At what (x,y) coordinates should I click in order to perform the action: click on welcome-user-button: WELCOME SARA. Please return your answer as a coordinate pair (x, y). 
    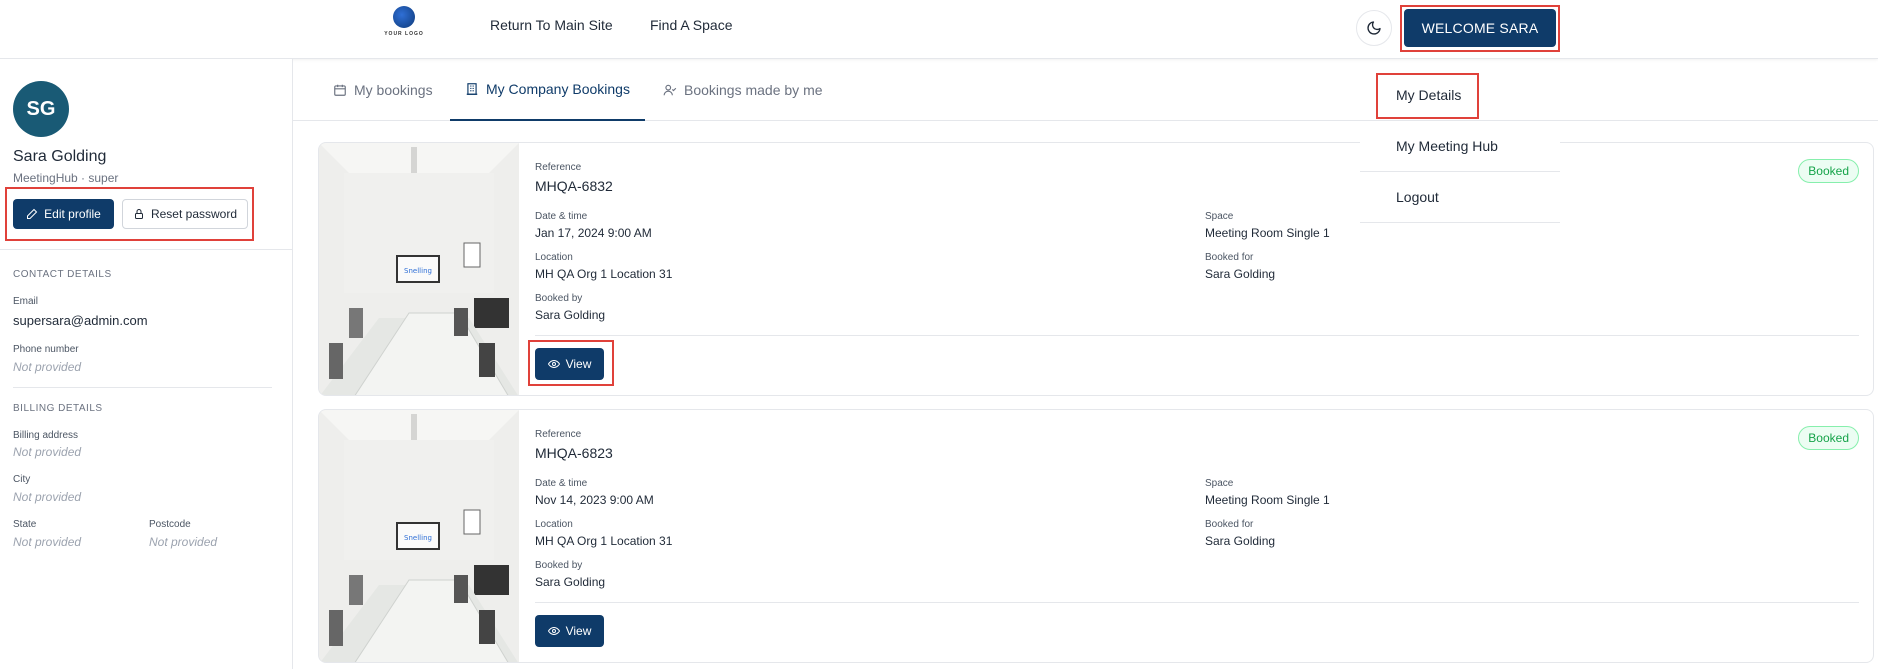
    Looking at the image, I should click on (1480, 28).